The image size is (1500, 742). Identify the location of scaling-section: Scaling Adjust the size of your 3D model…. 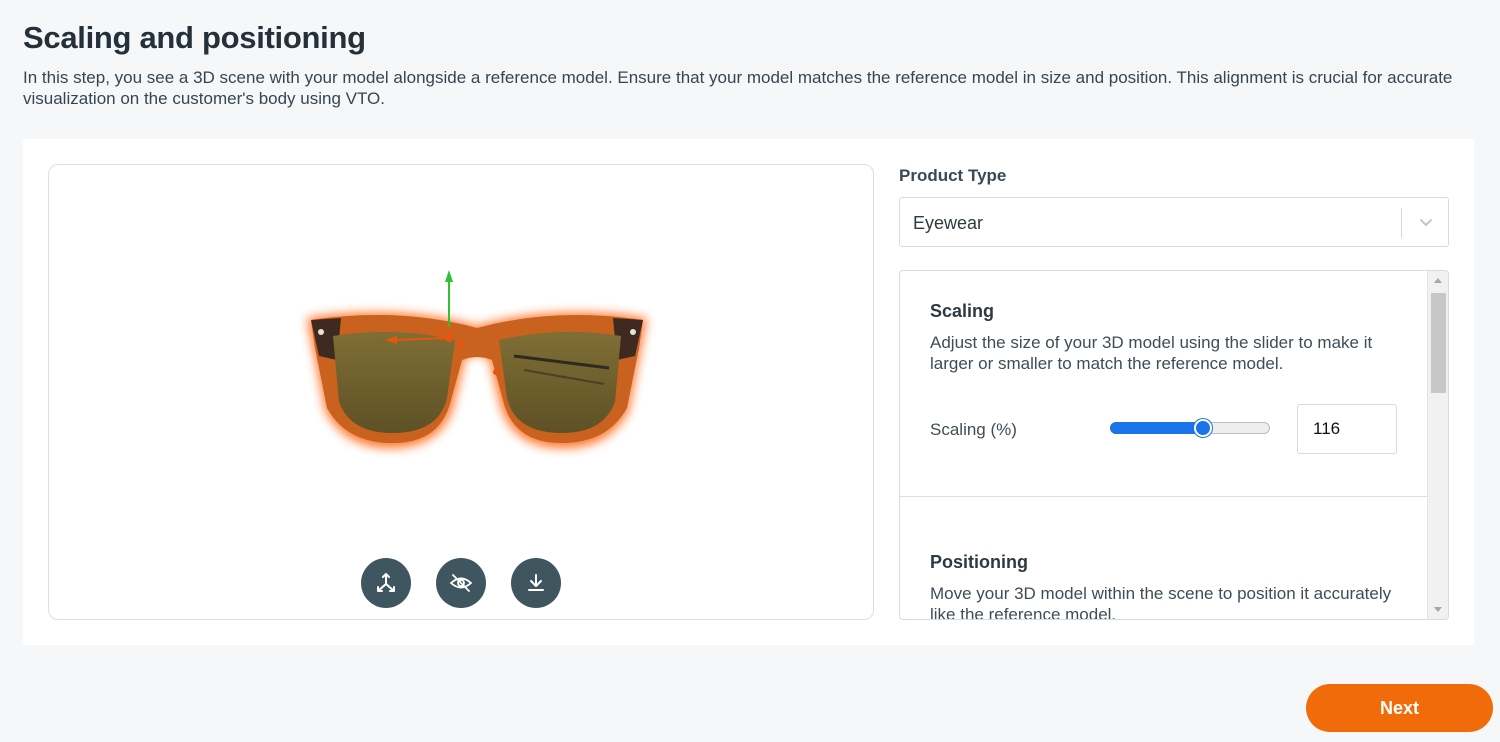
(1165, 337).